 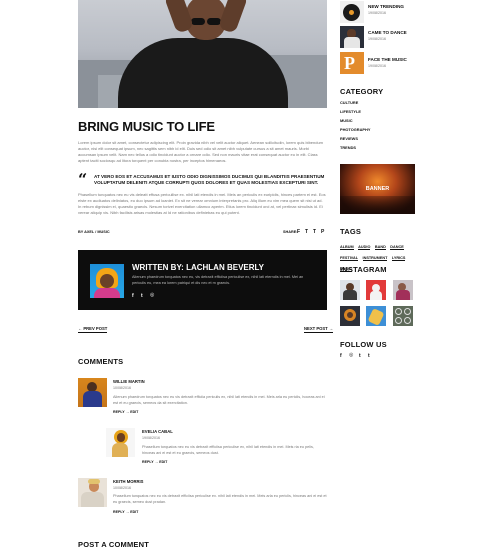 I want to click on author-avatar, so click(x=107, y=281).